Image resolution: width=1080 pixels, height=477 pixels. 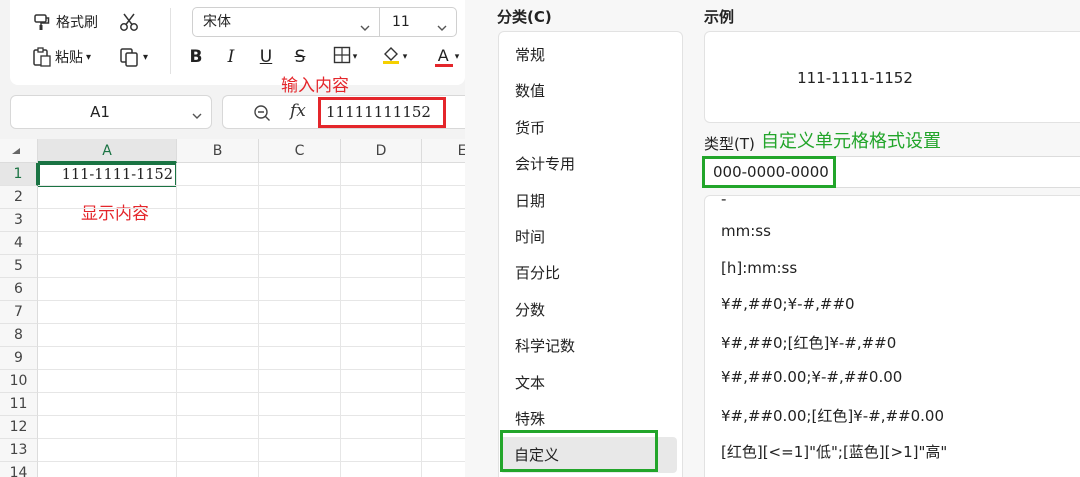 What do you see at coordinates (530, 91) in the screenshot?
I see `category-item: 数值` at bounding box center [530, 91].